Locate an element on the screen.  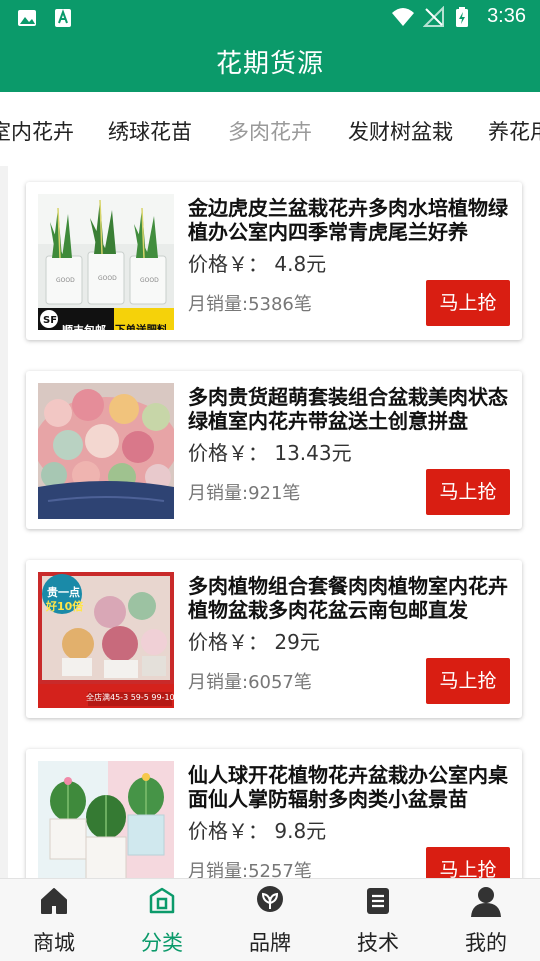
brand-icon is located at coordinates (270, 901).